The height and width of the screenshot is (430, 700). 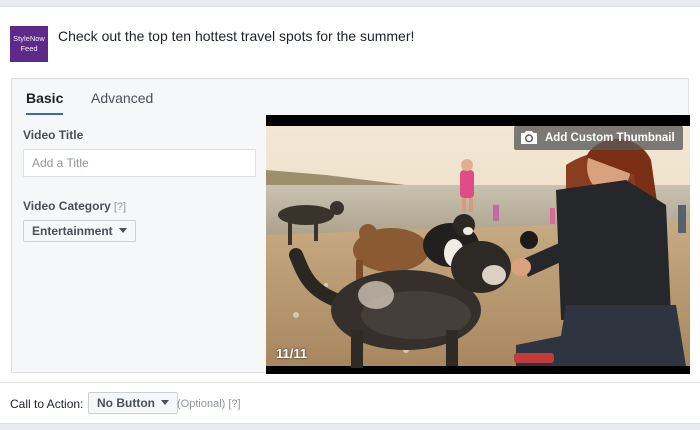 What do you see at coordinates (529, 142) in the screenshot?
I see `camera-icon` at bounding box center [529, 142].